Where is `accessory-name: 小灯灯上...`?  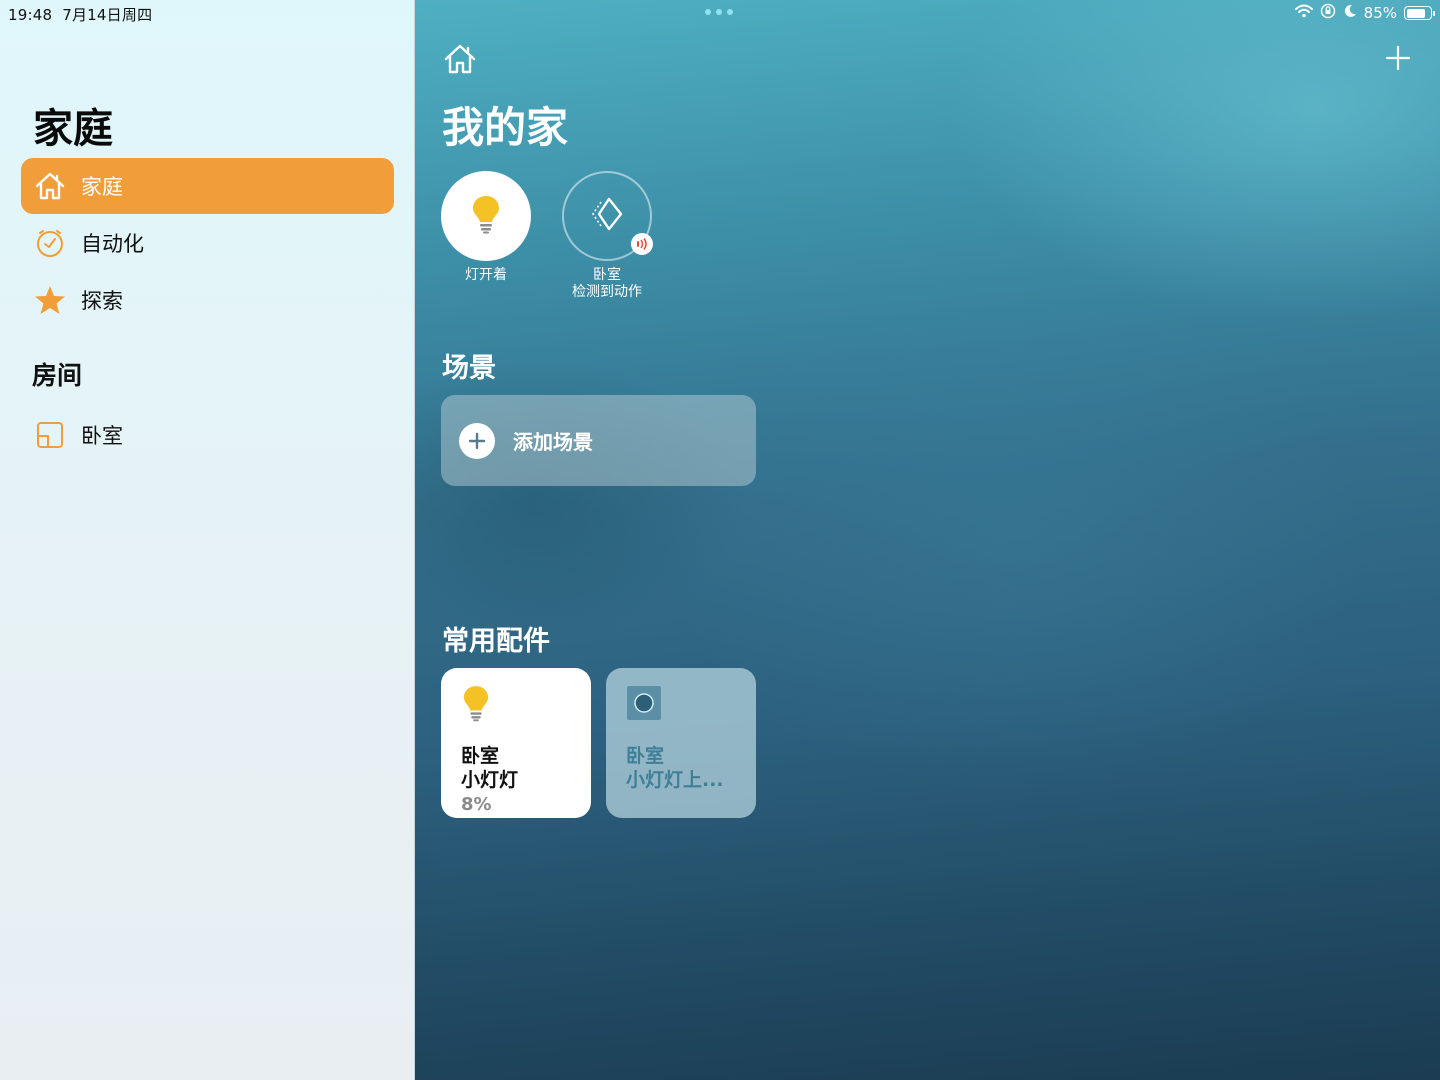
accessory-name: 小灯灯上... is located at coordinates (675, 780).